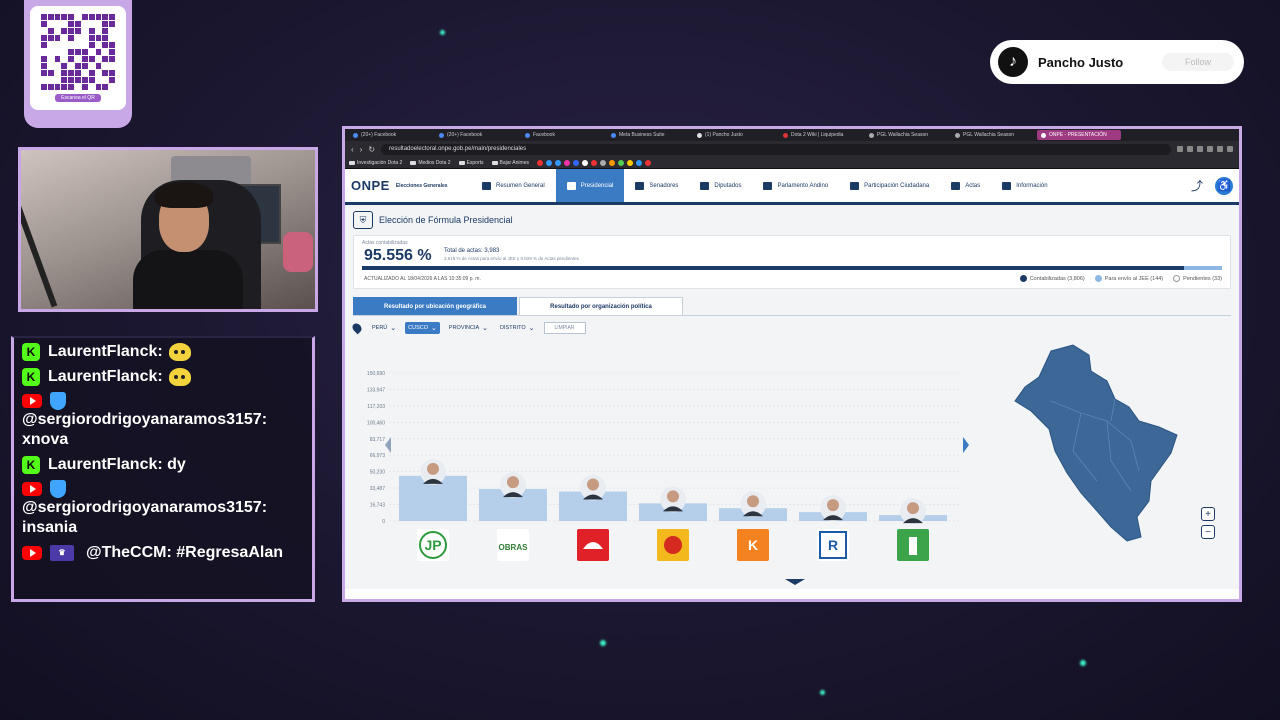 This screenshot has width=1280, height=720. I want to click on bookmark-folder: Investigación Dota 2, so click(375, 163).